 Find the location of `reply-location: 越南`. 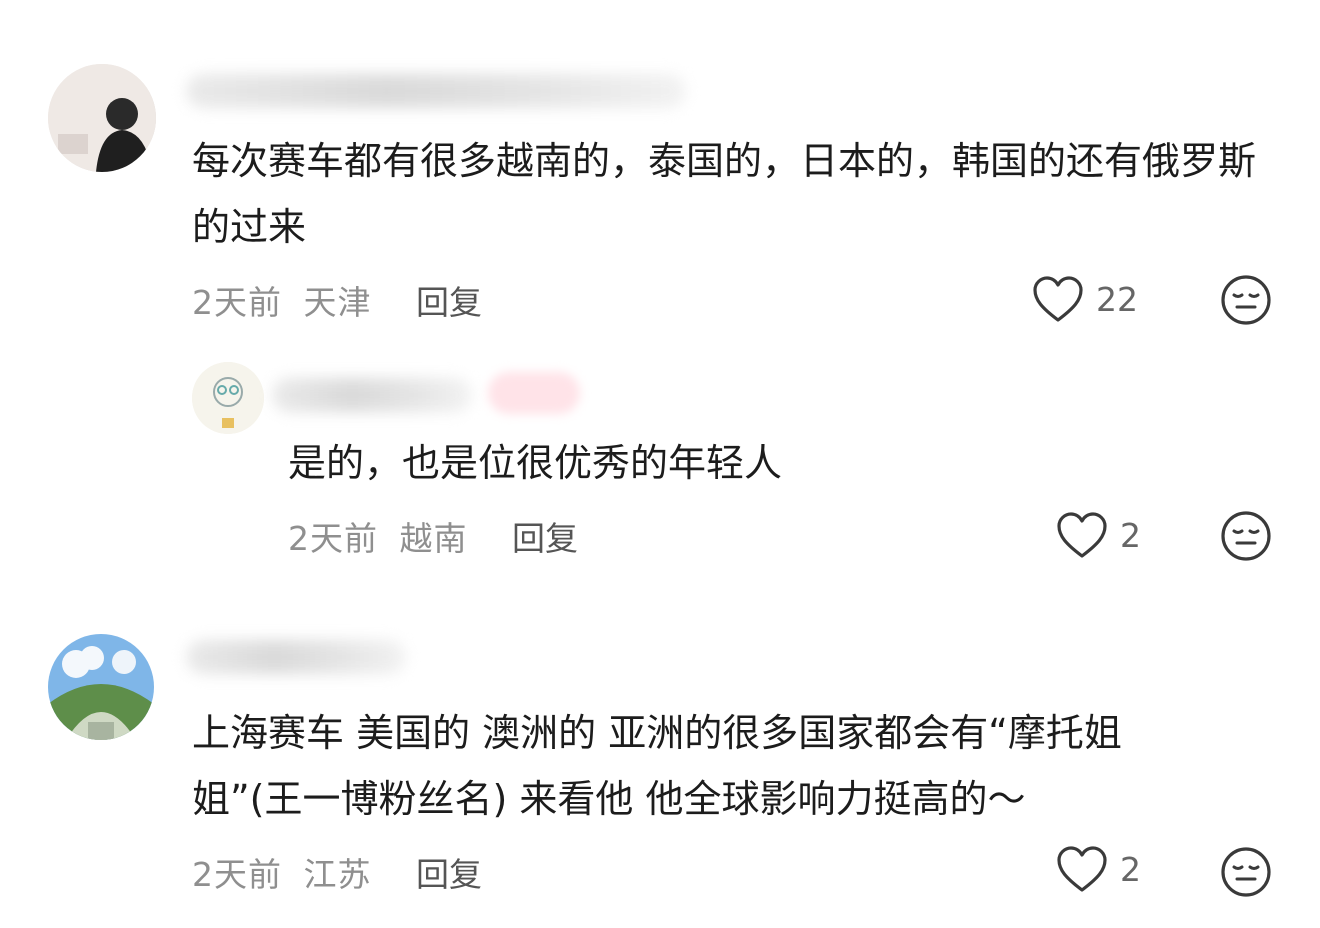

reply-location: 越南 is located at coordinates (433, 538).